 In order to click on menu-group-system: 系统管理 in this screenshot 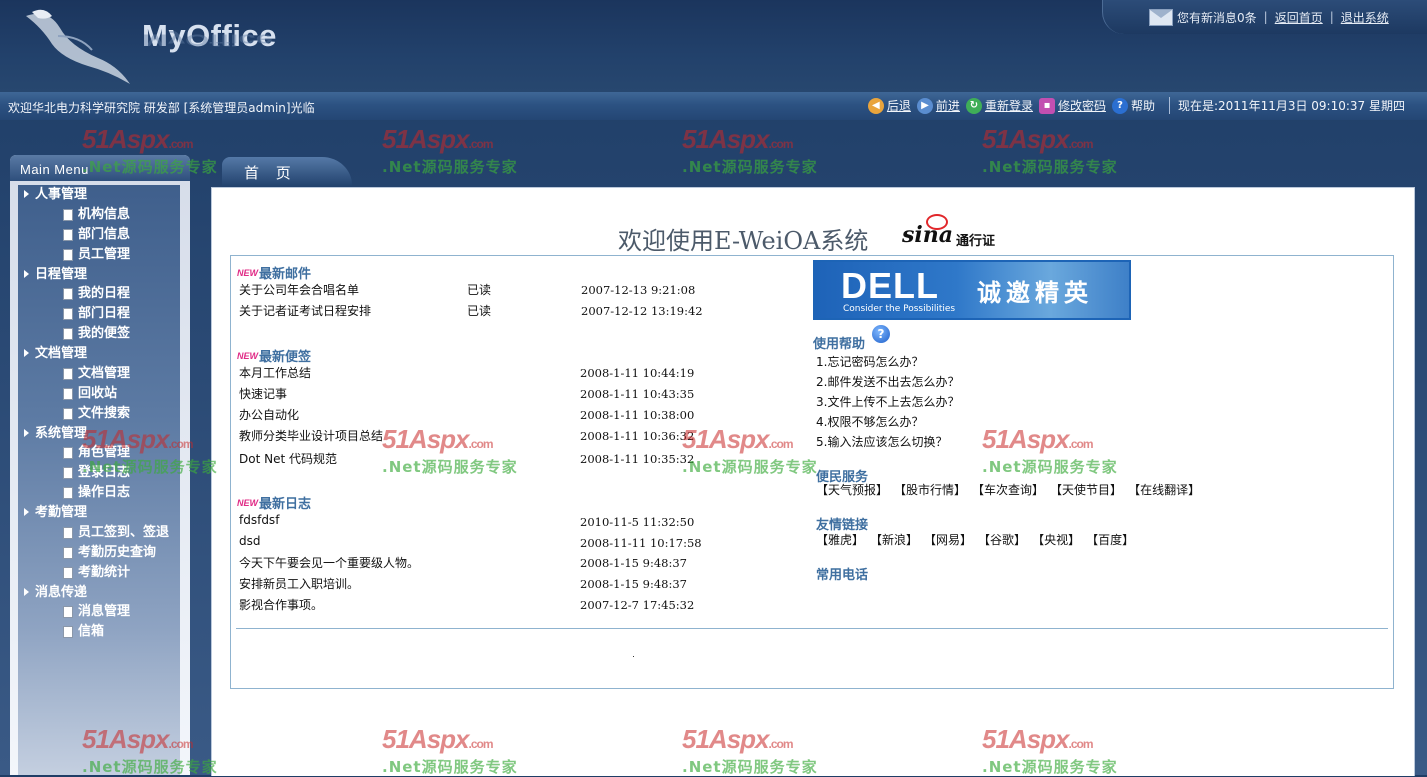, I will do `click(99, 434)`.